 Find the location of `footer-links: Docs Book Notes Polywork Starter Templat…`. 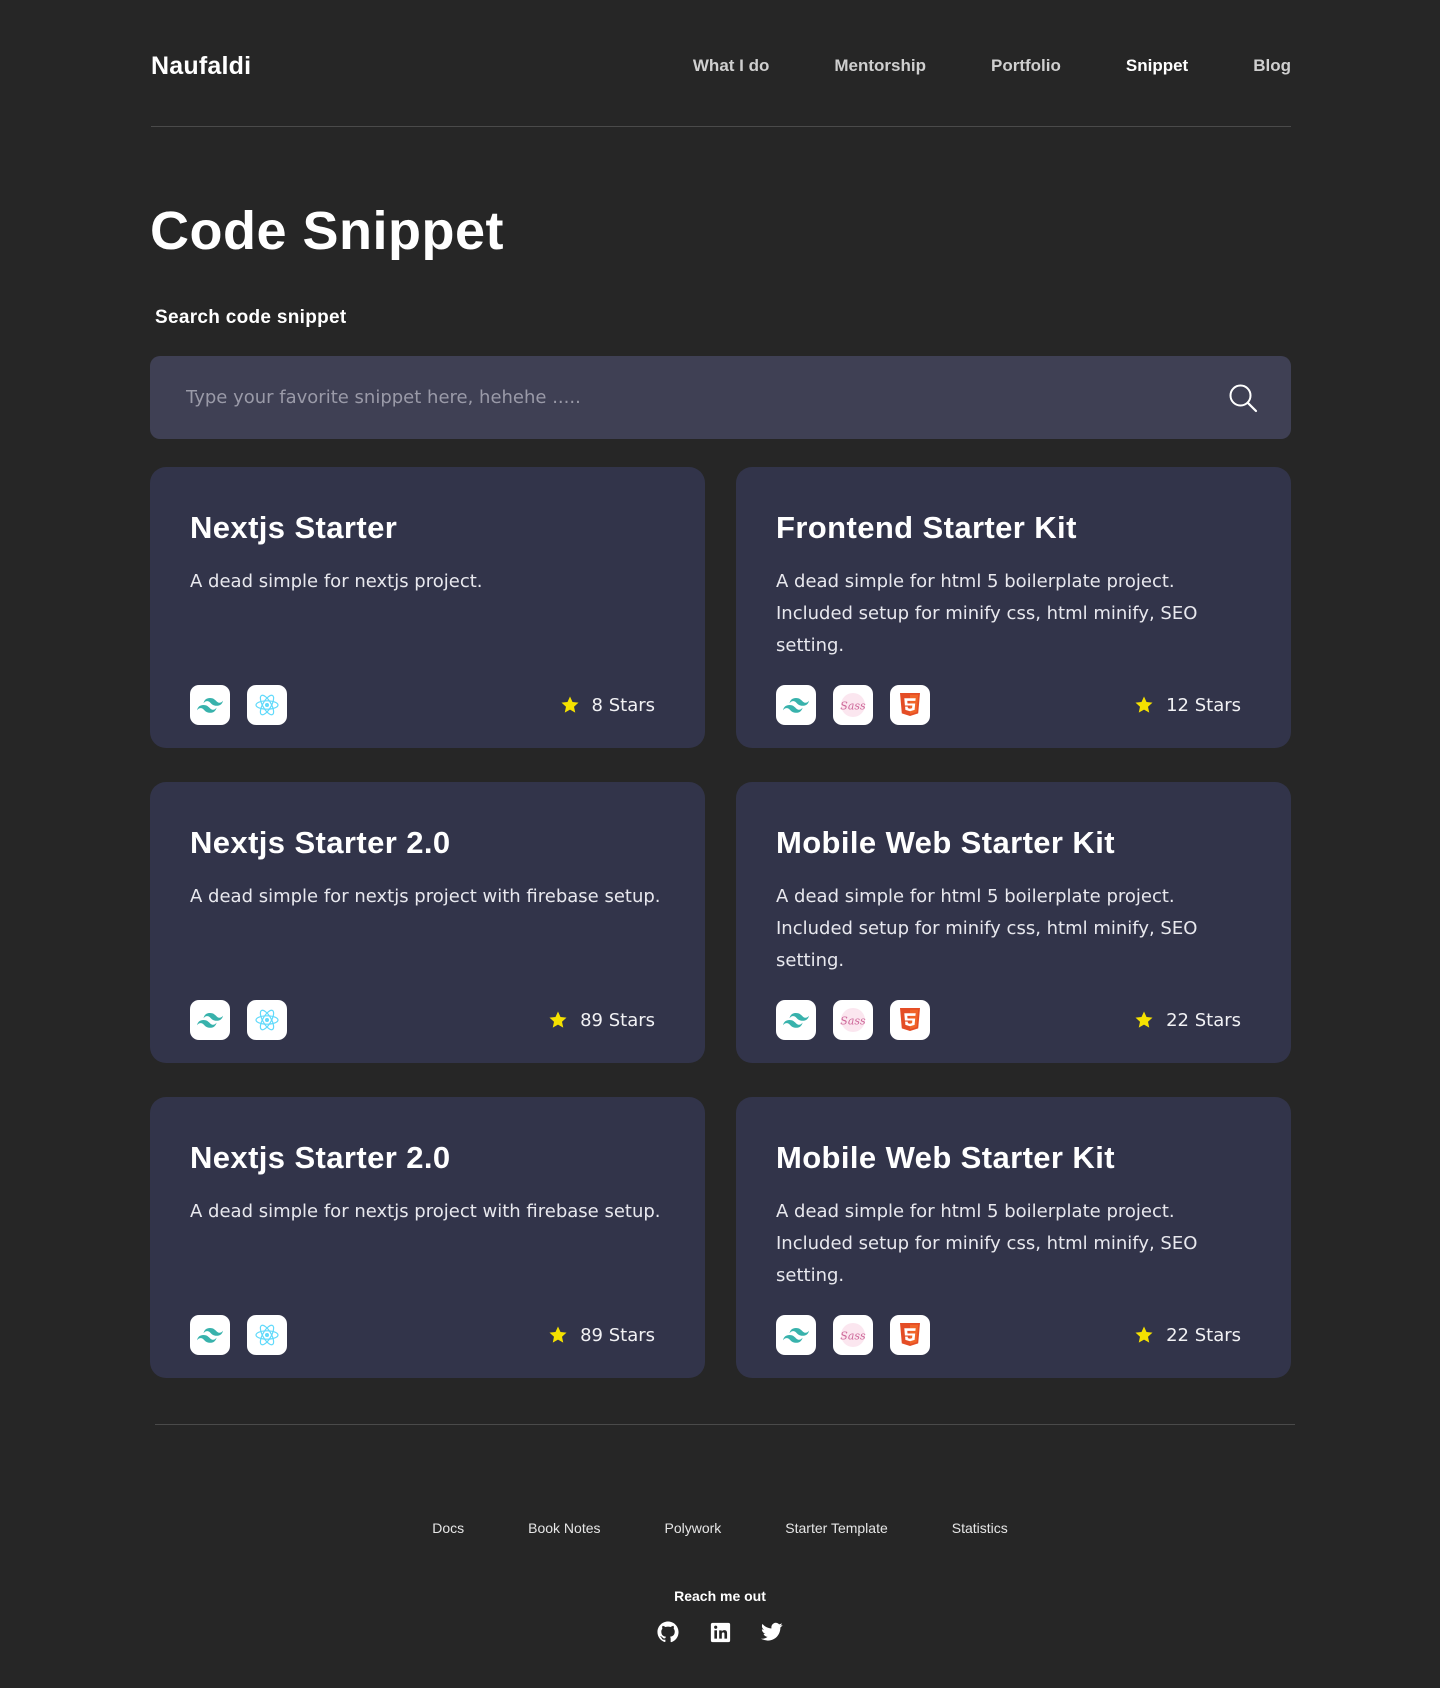

footer-links: Docs Book Notes Polywork Starter Templat… is located at coordinates (720, 1528).